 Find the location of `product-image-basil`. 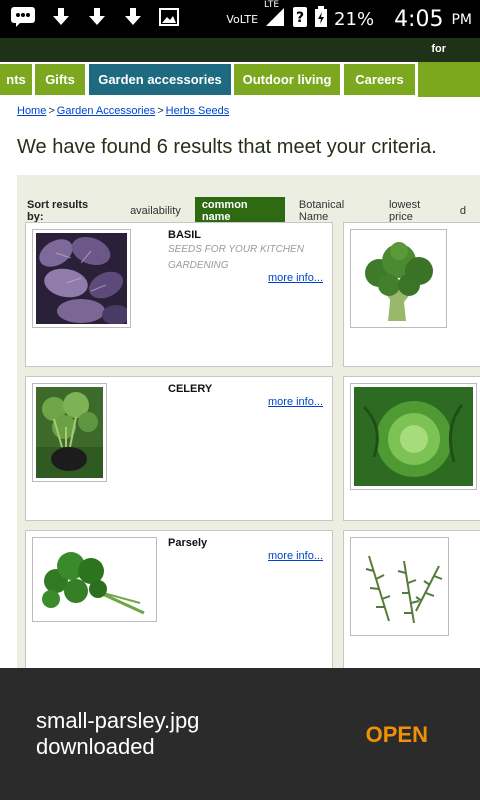

product-image-basil is located at coordinates (81, 278).